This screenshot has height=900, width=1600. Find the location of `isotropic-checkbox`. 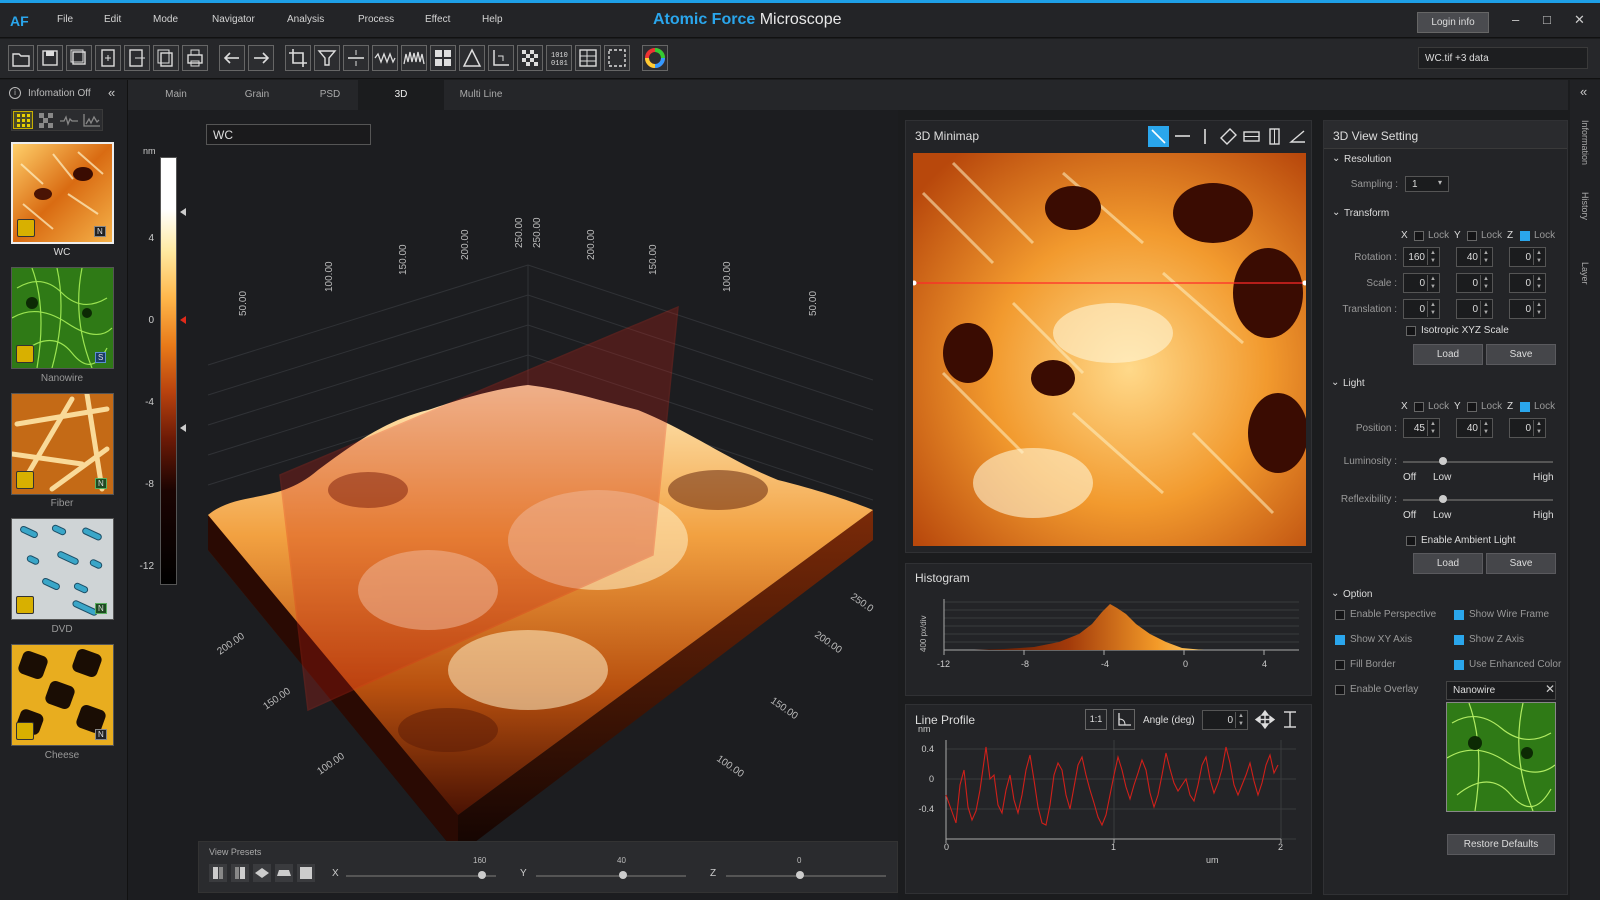

isotropic-checkbox is located at coordinates (1411, 331).